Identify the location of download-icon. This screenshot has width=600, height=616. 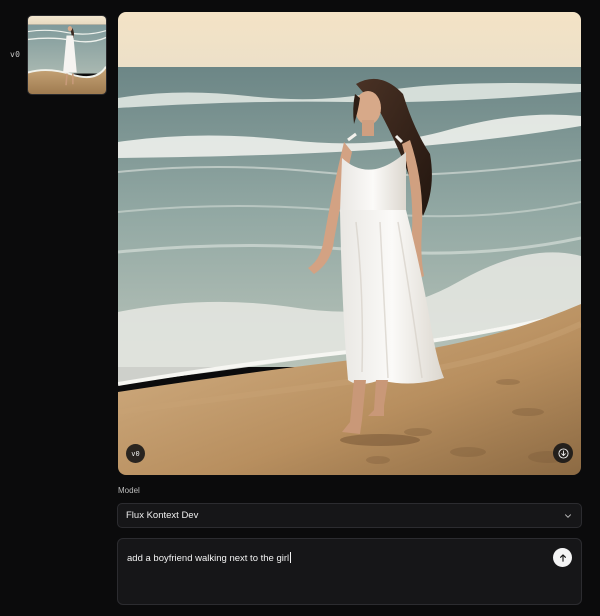
(563, 453).